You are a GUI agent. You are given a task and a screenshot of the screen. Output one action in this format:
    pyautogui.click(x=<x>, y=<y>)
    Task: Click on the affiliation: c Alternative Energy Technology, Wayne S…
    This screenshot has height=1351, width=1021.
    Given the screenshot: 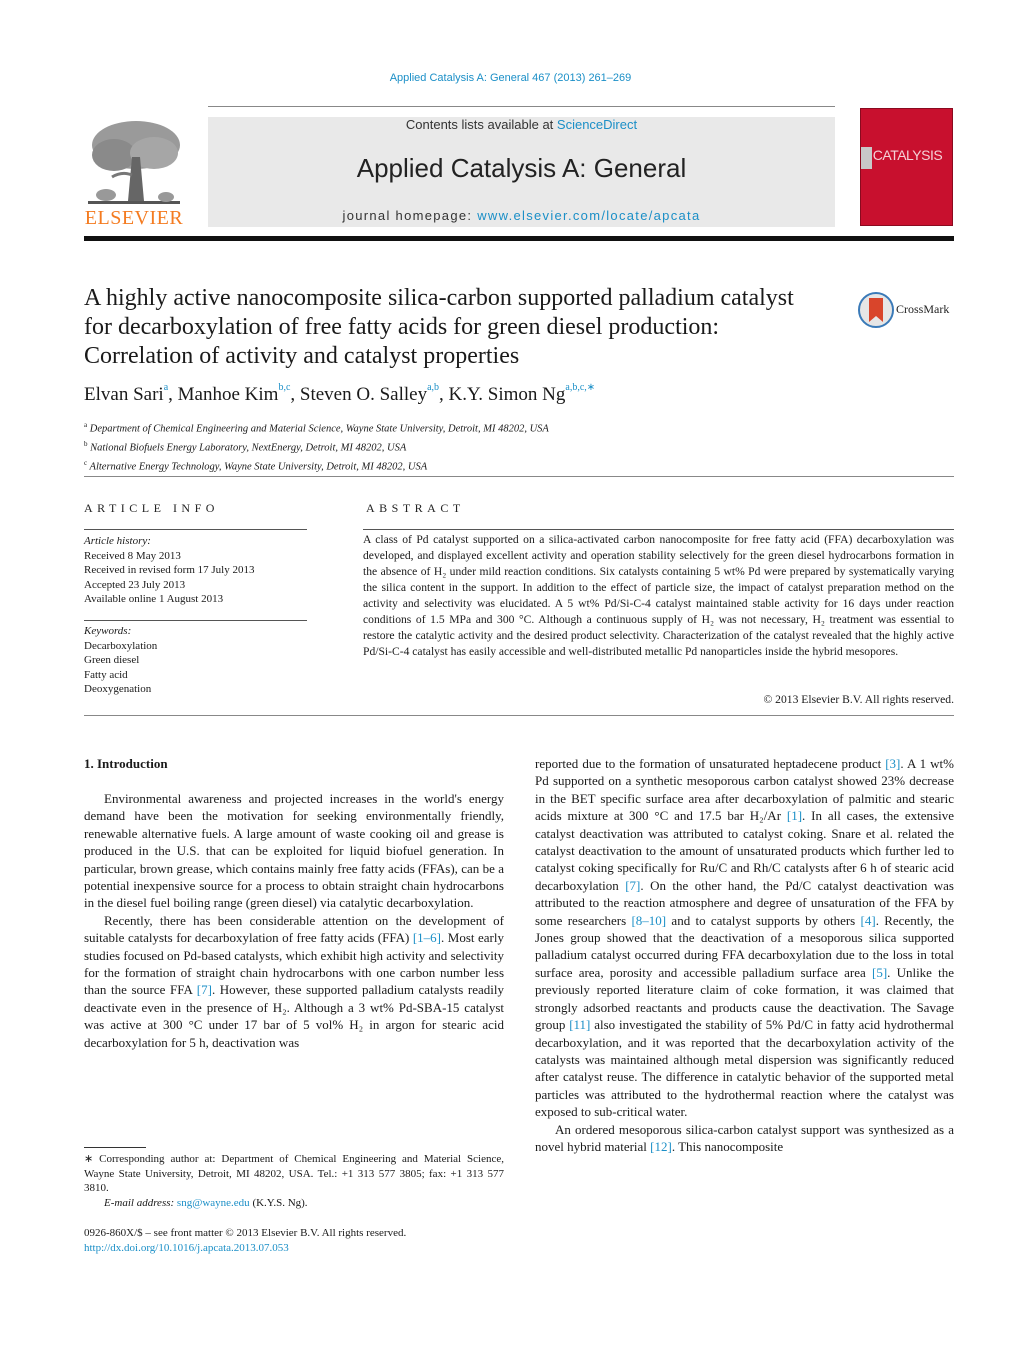 What is the action you would take?
    pyautogui.click(x=256, y=466)
    